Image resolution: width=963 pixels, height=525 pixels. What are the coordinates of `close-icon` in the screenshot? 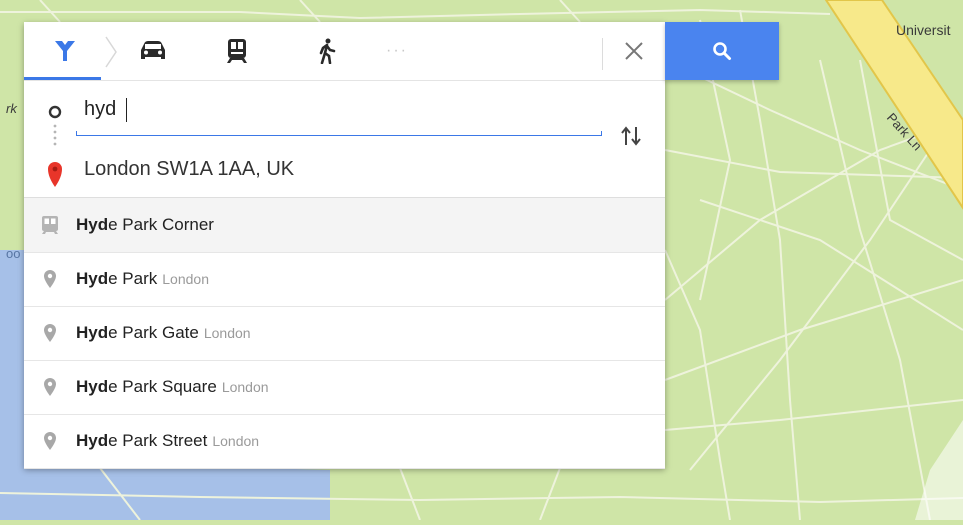 It's located at (634, 51).